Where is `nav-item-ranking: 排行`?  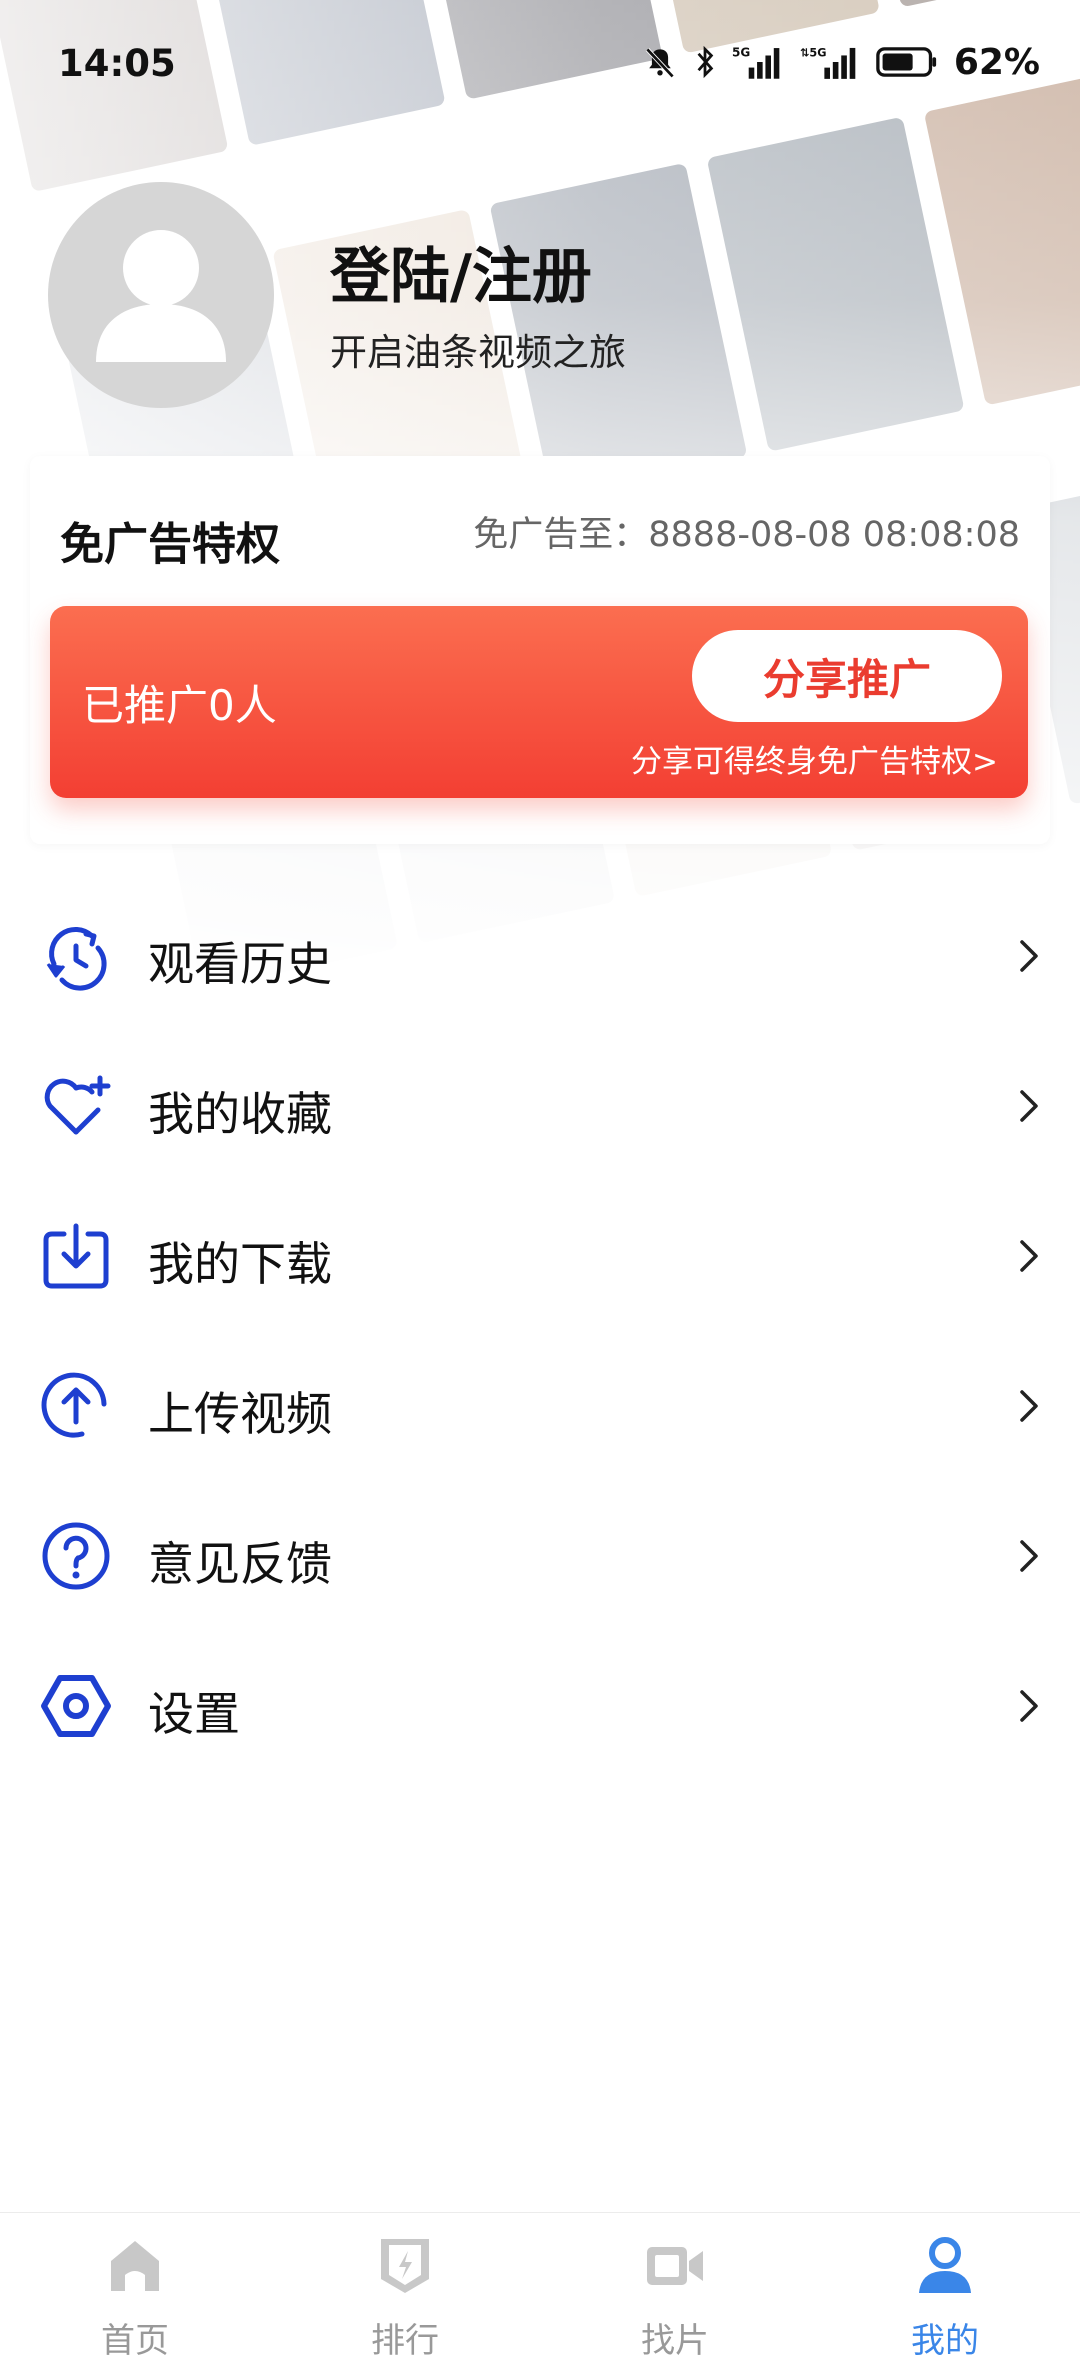 nav-item-ranking: 排行 is located at coordinates (405, 2294).